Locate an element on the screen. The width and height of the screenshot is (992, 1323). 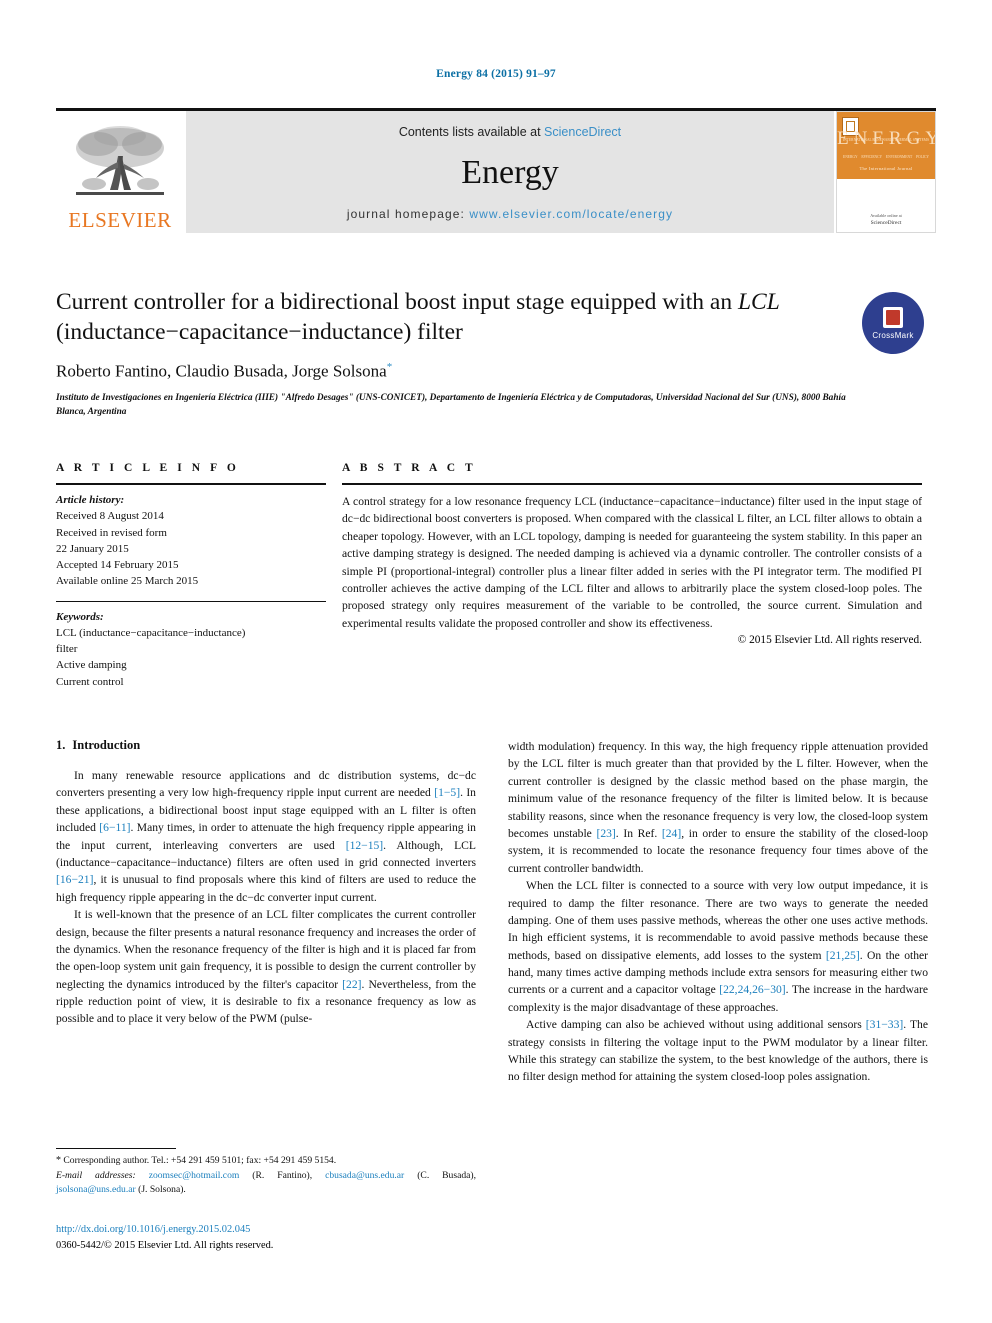
email-owner: (R. Fantino) is located at coordinates (281, 1175).